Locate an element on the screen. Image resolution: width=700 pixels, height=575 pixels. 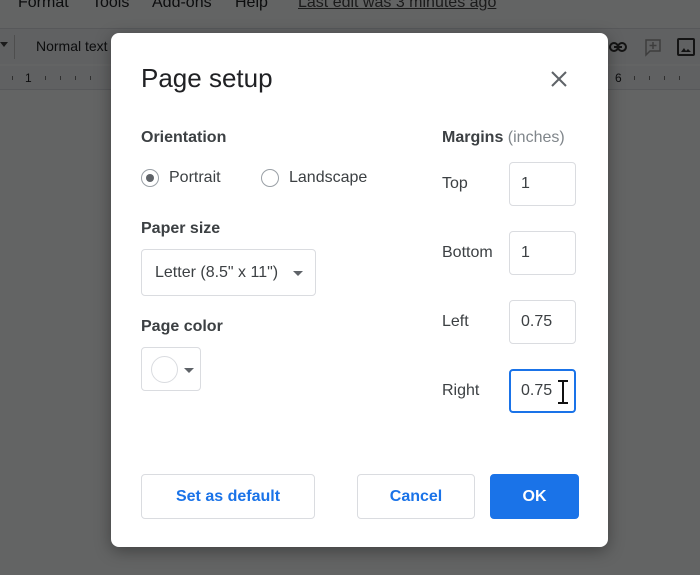
margin-left-label: Left is located at coordinates (455, 321).